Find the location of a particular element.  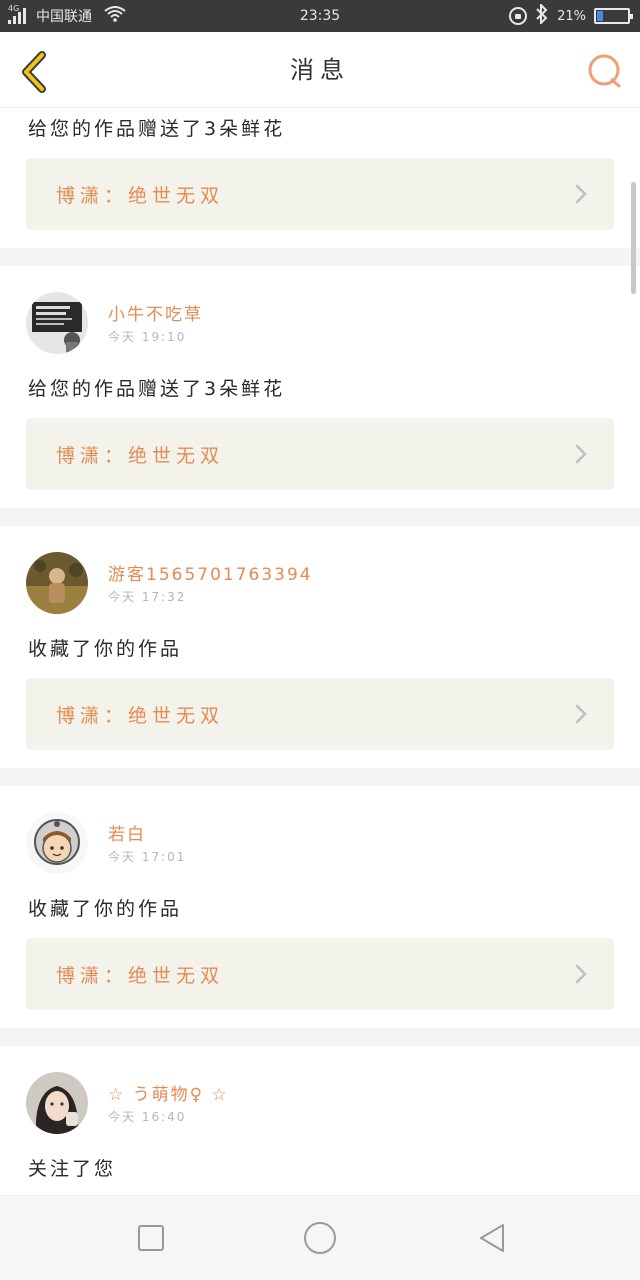

circle-icon is located at coordinates (320, 1238).